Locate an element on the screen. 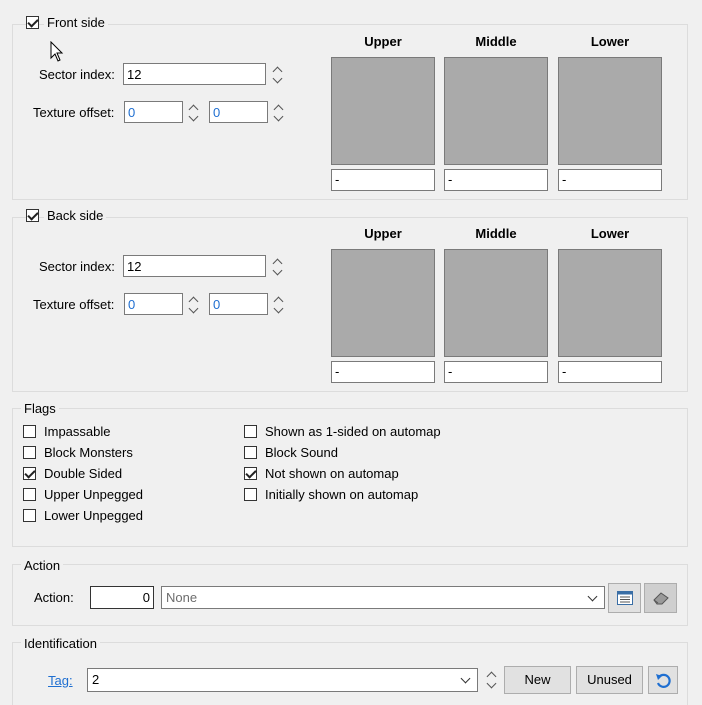 The height and width of the screenshot is (705, 702). action-title: Action is located at coordinates (42, 565).